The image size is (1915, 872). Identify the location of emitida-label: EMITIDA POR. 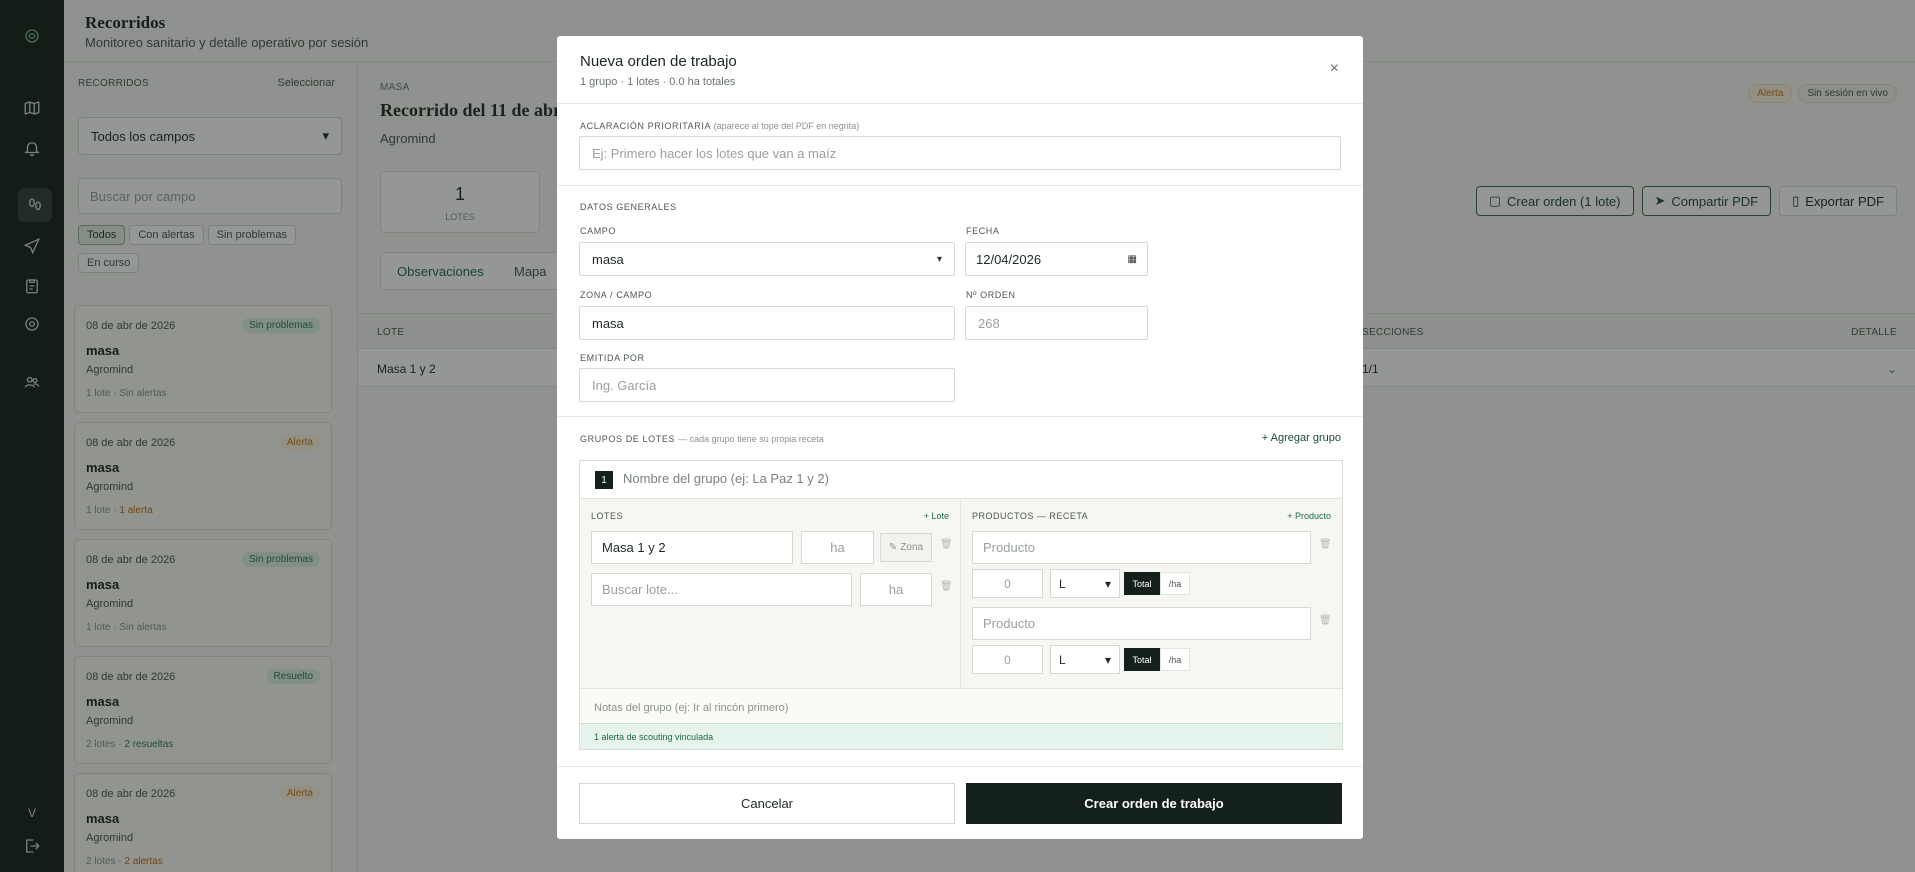
(612, 358).